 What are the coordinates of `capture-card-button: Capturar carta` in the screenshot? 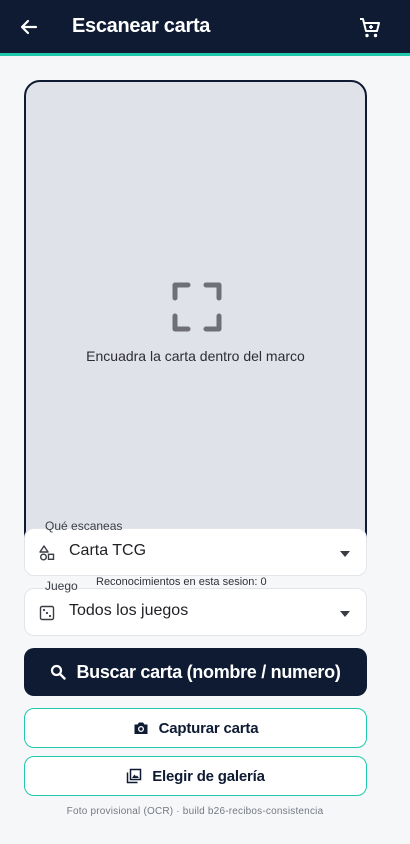 It's located at (195, 728).